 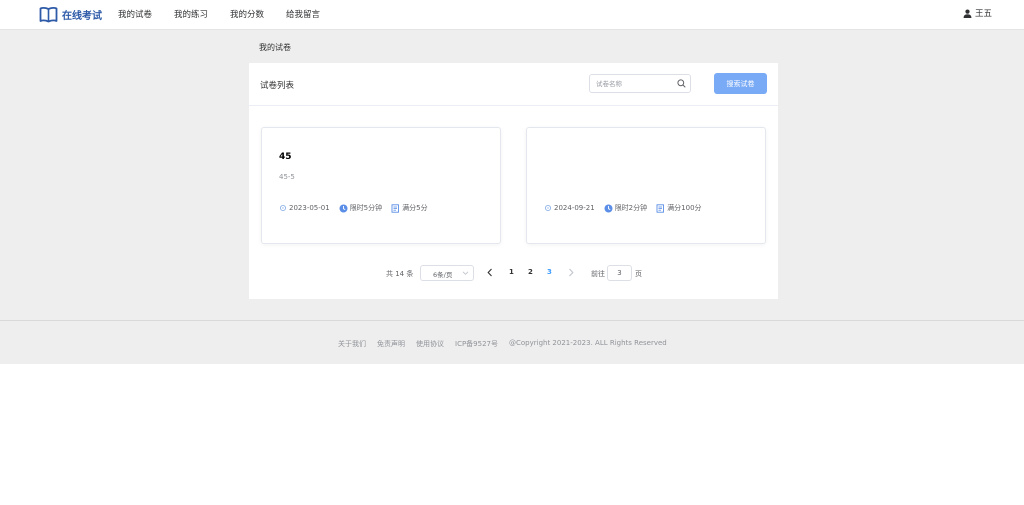 I want to click on page-number: 2, so click(x=530, y=272).